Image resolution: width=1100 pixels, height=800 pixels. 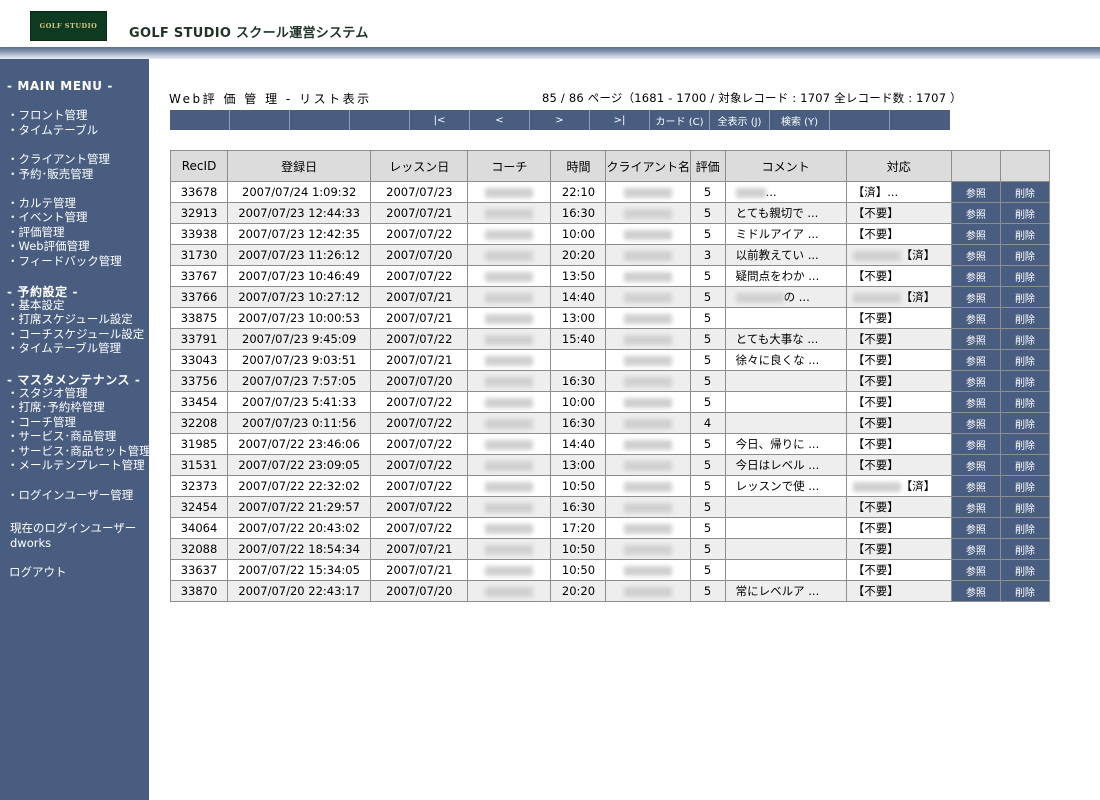 I want to click on sidebar-item-coaches: ・コーチ管理, so click(x=41, y=422).